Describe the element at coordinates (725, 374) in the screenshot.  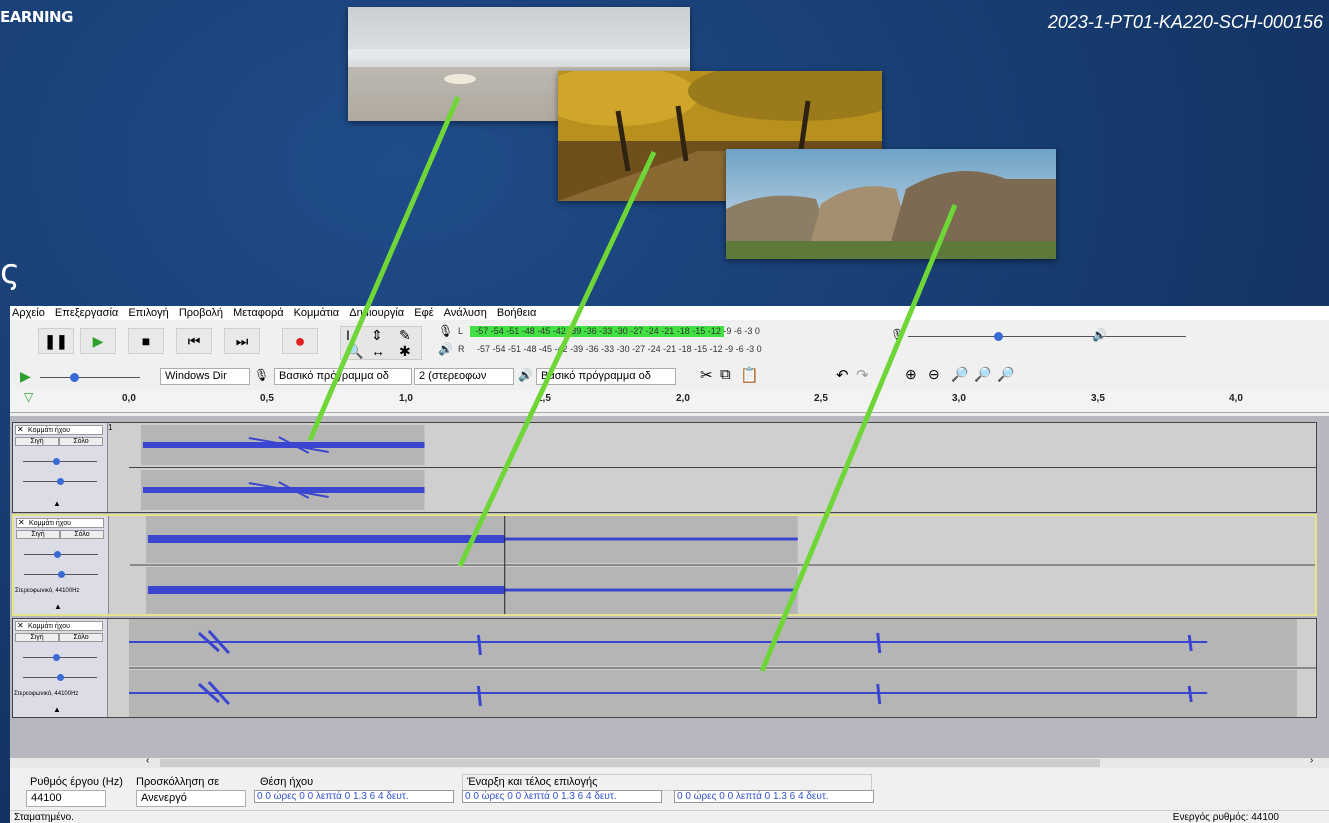
I see `copy-icon: ⧉` at that location.